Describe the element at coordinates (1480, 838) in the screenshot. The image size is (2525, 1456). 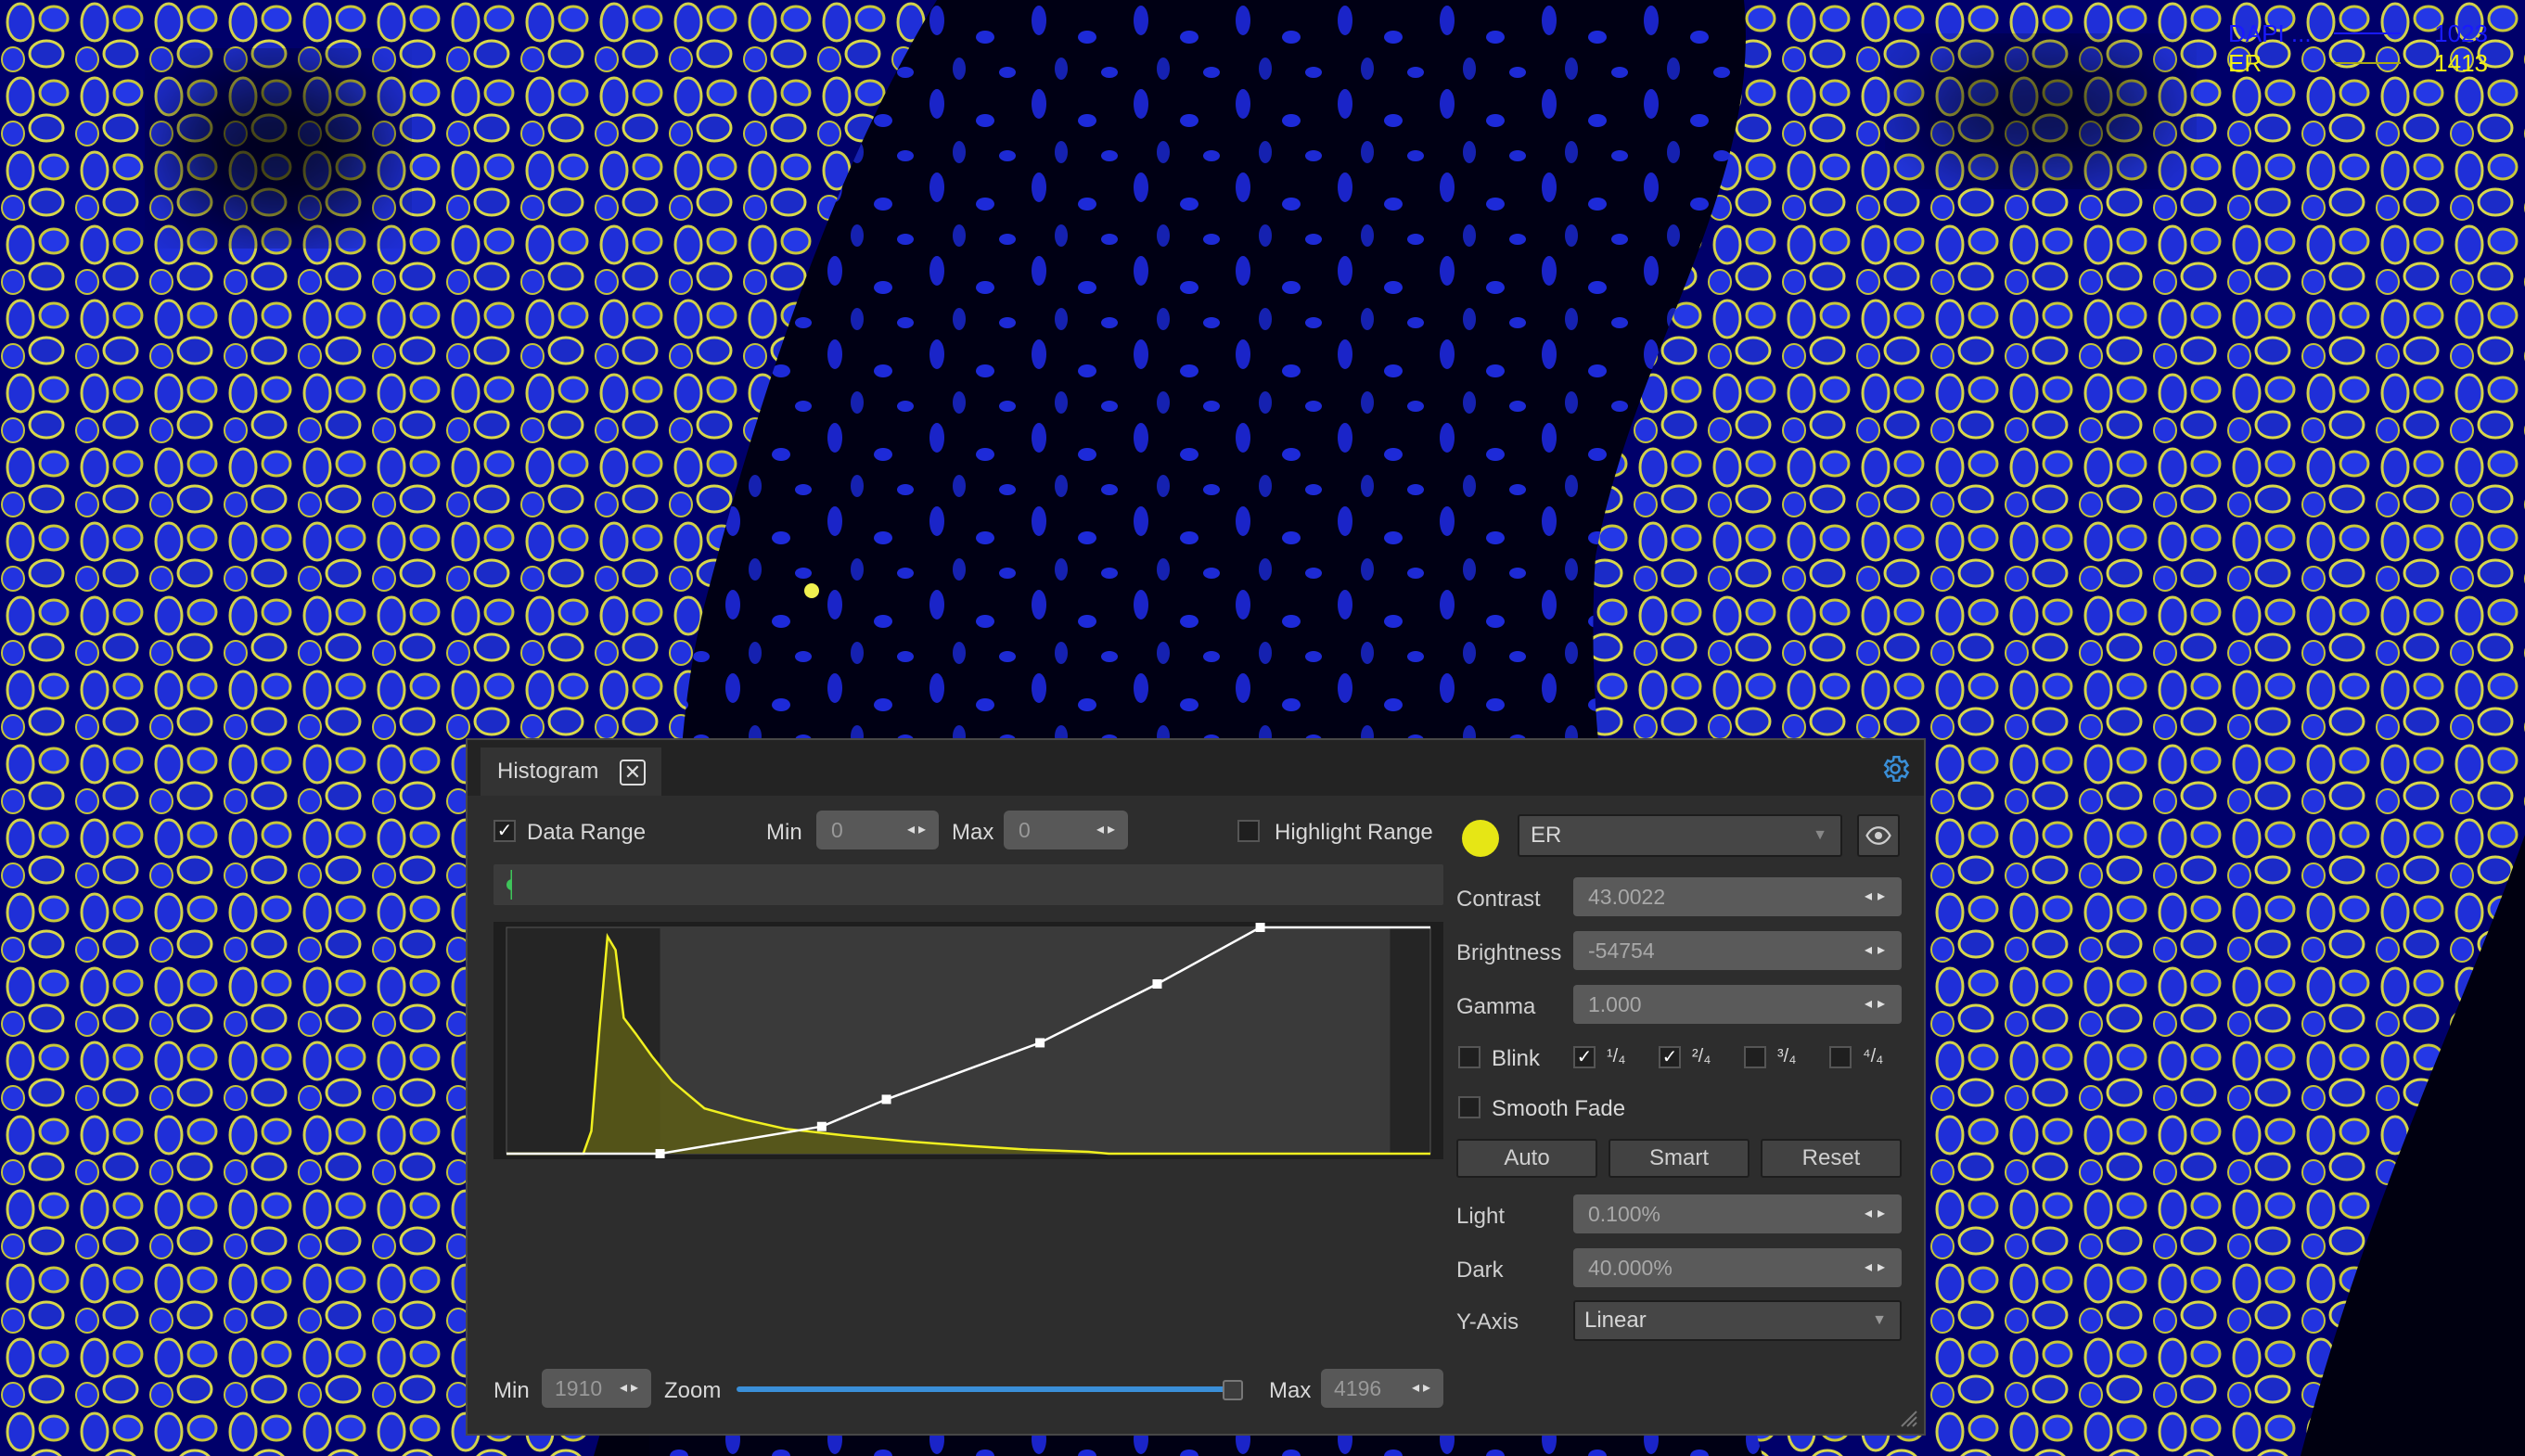
I see `channel-color-swatch` at that location.